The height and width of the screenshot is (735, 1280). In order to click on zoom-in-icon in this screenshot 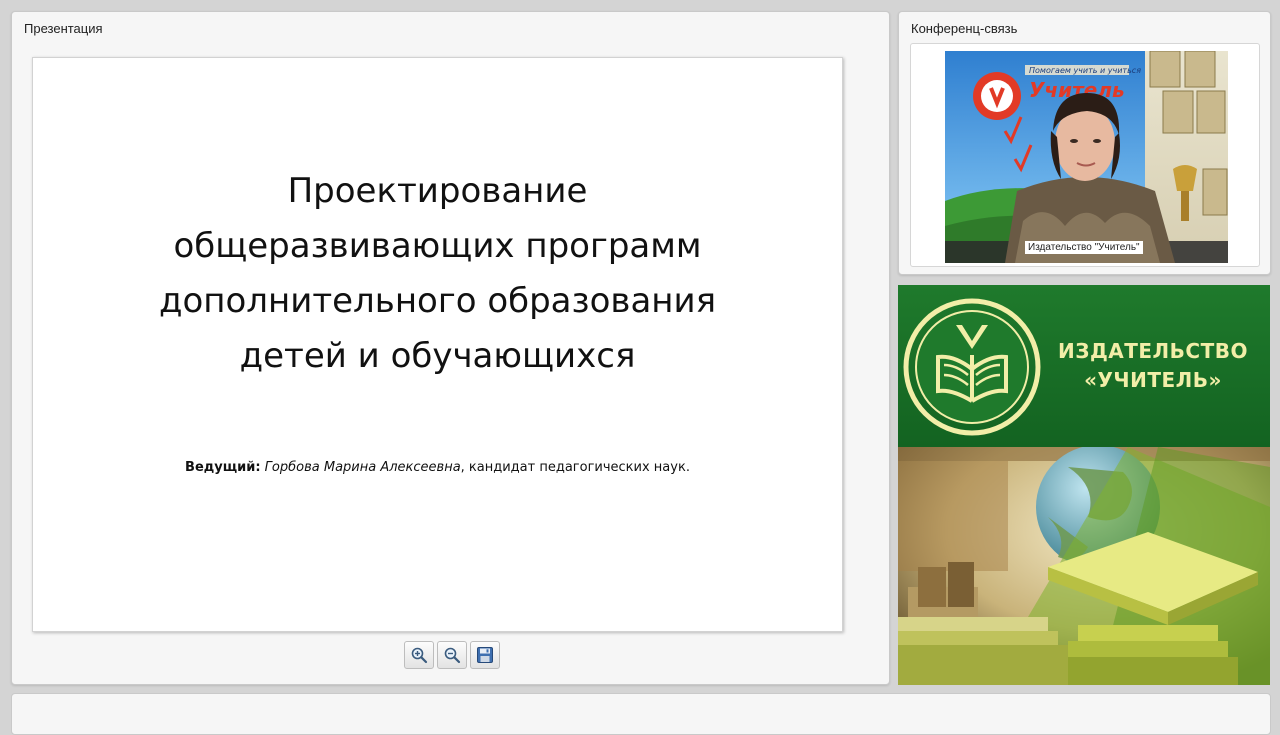, I will do `click(419, 655)`.